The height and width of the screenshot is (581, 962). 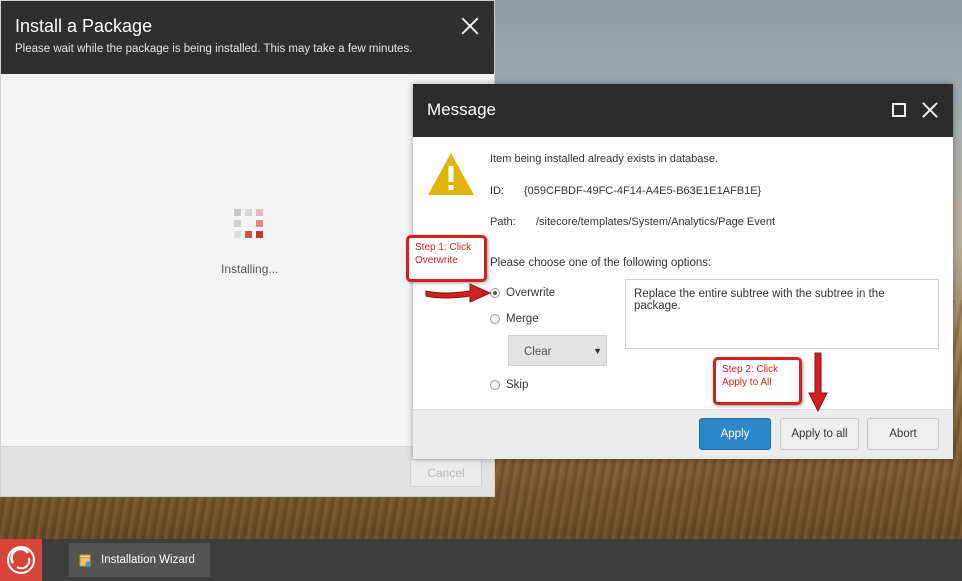 I want to click on warning-icon, so click(x=451, y=174).